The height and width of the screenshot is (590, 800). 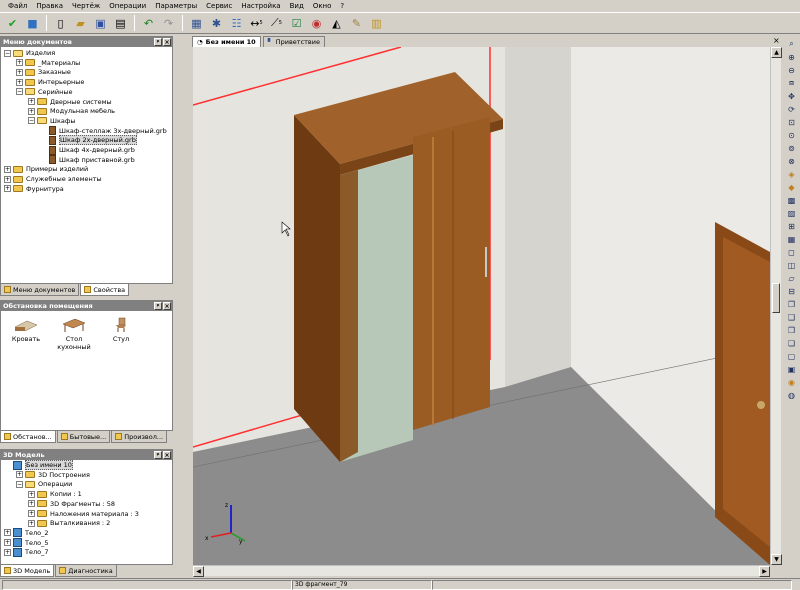 I want to click on pan-icon: ✥, so click(x=792, y=96).